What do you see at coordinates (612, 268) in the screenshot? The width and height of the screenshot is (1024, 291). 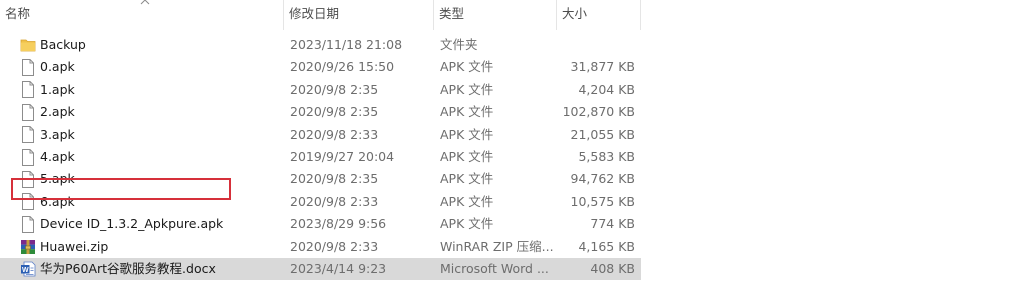 I see `file-size: 408 KB` at bounding box center [612, 268].